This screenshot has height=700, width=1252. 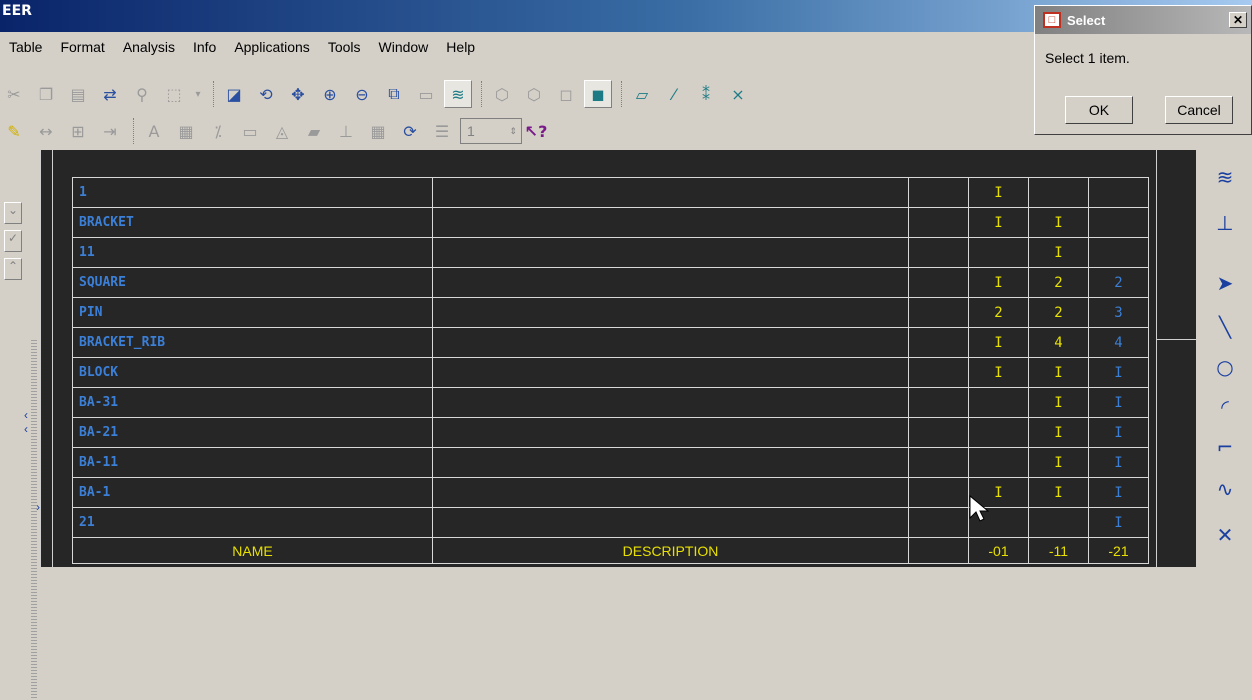 What do you see at coordinates (1225, 407) in the screenshot?
I see `arc-icon: ◜` at bounding box center [1225, 407].